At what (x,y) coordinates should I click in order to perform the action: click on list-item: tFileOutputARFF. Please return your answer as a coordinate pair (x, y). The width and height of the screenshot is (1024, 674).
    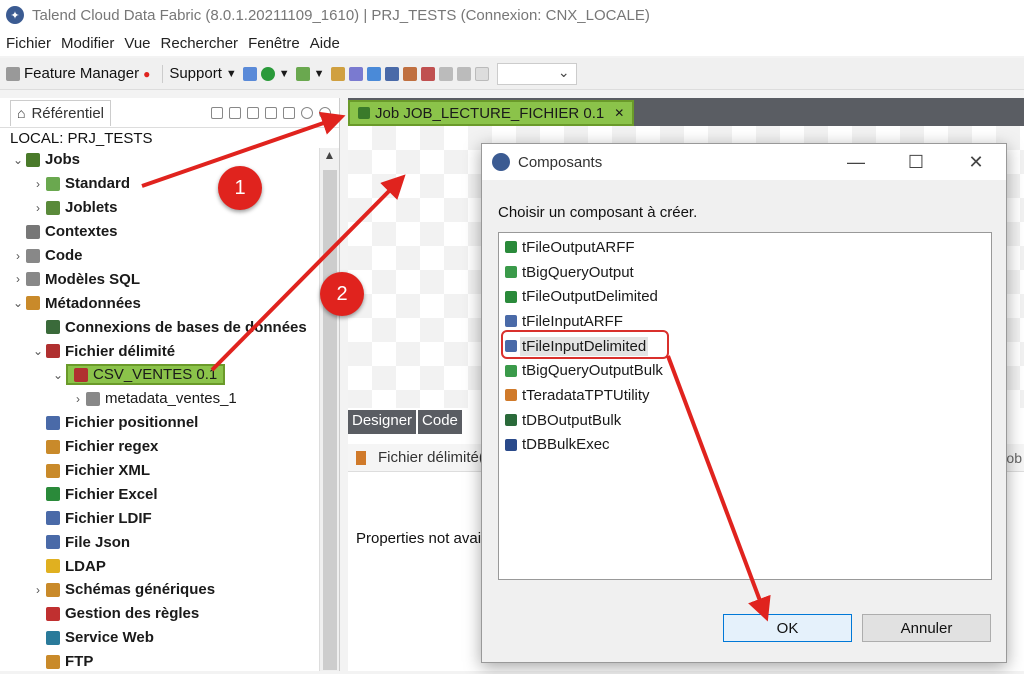
    Looking at the image, I should click on (745, 247).